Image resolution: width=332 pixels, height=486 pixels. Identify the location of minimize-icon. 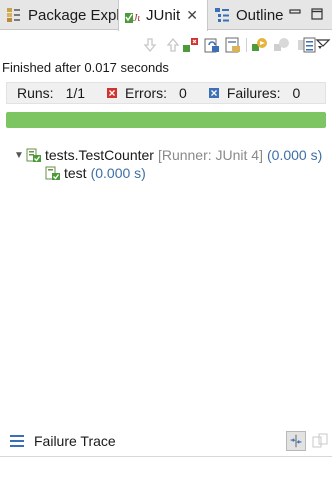
(295, 14).